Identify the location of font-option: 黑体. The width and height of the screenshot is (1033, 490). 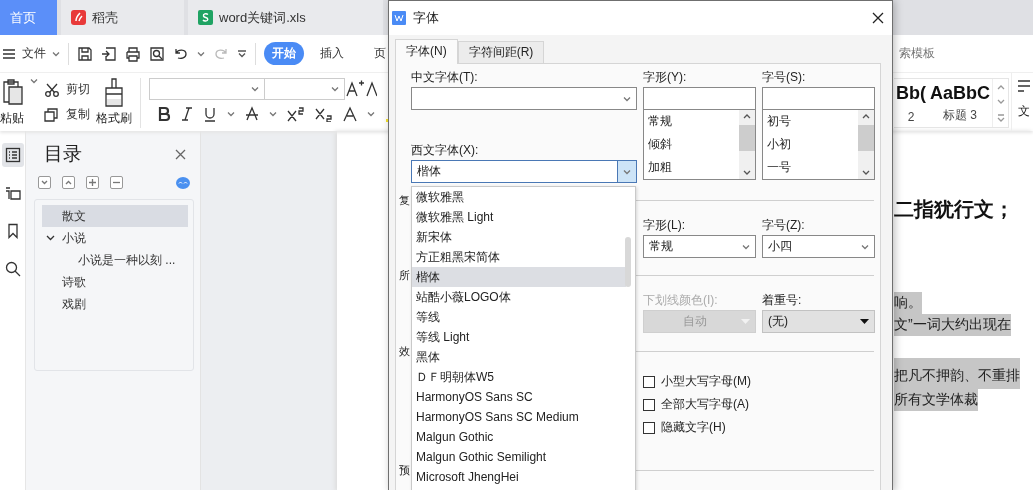
(519, 357).